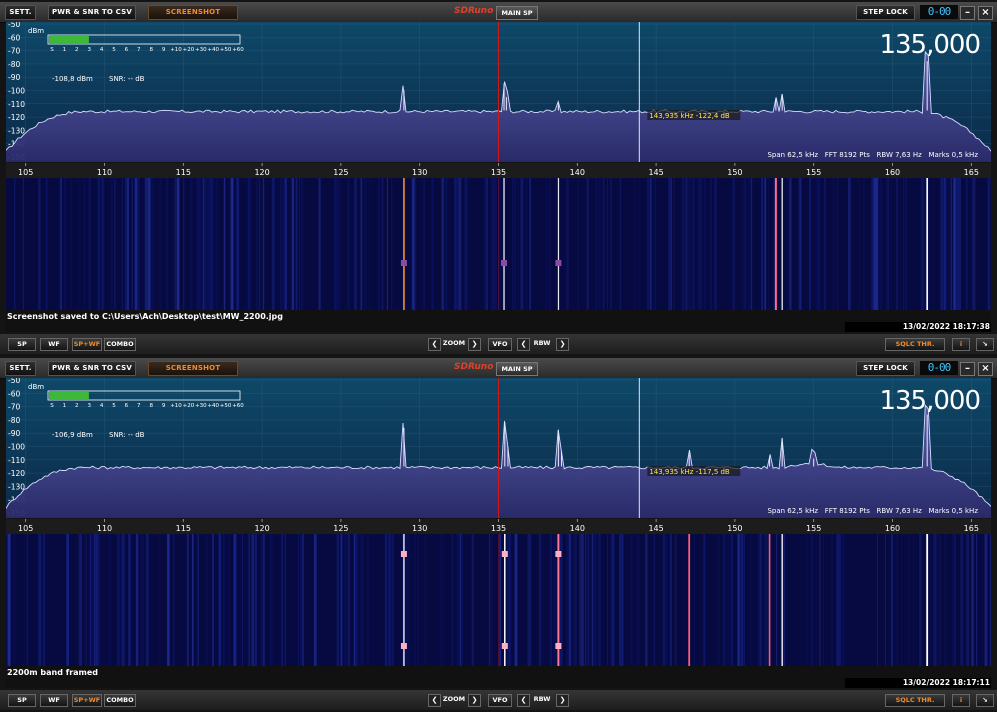  Describe the element at coordinates (183, 528) in the screenshot. I see `x-axis-label: 115` at that location.